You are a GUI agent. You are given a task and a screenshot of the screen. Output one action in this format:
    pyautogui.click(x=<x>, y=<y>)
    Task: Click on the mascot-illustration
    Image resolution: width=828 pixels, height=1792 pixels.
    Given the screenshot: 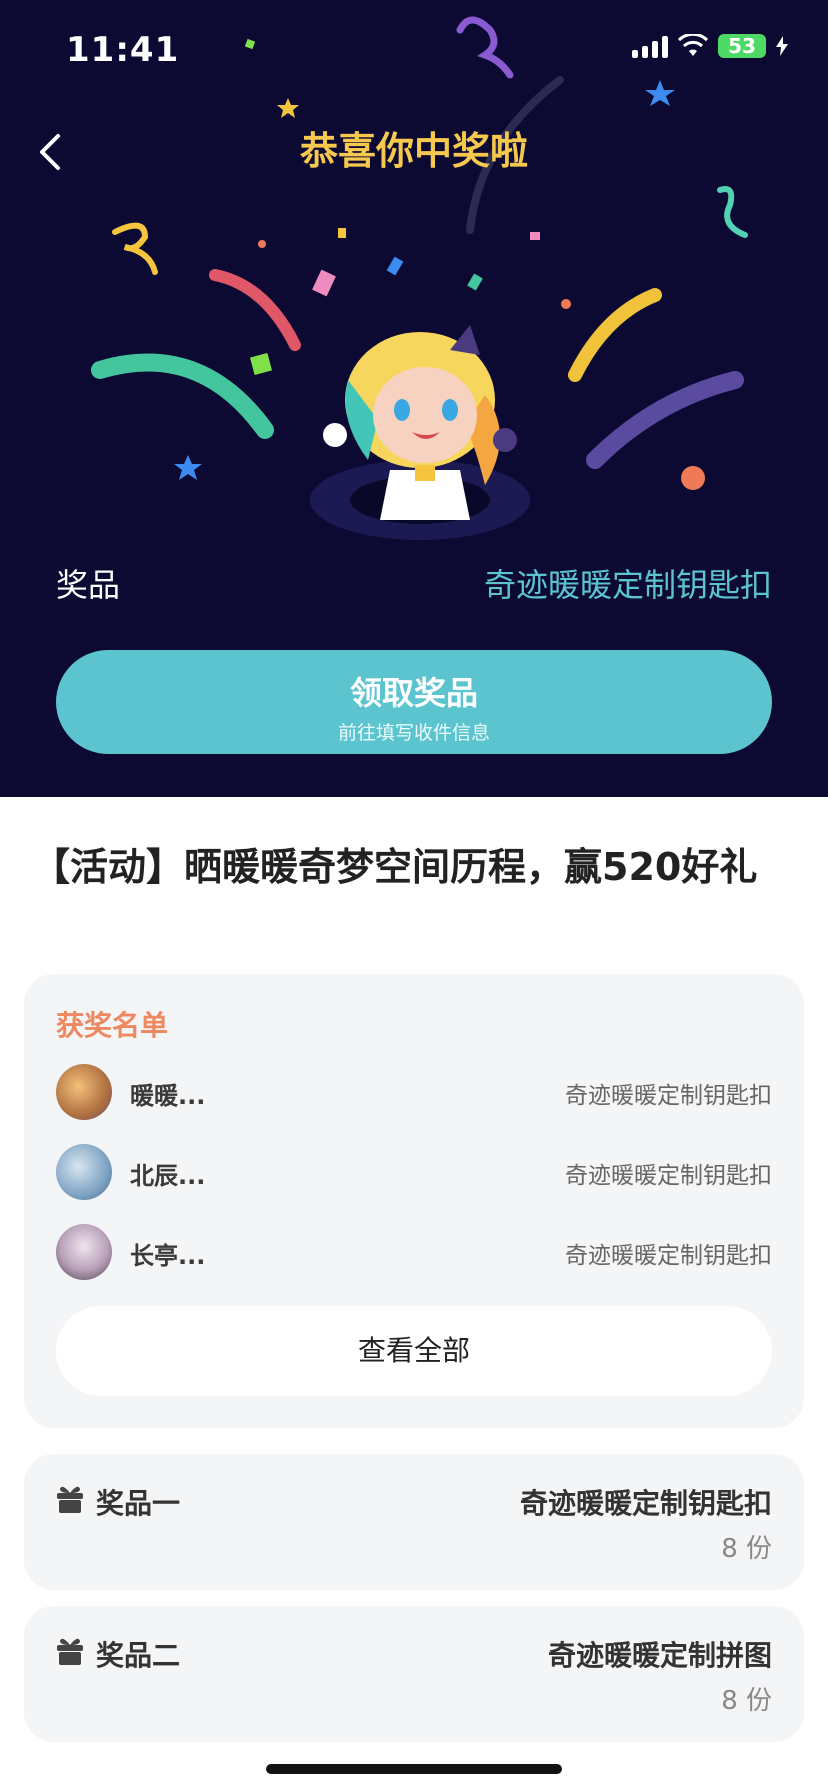 What is the action you would take?
    pyautogui.click(x=420, y=432)
    